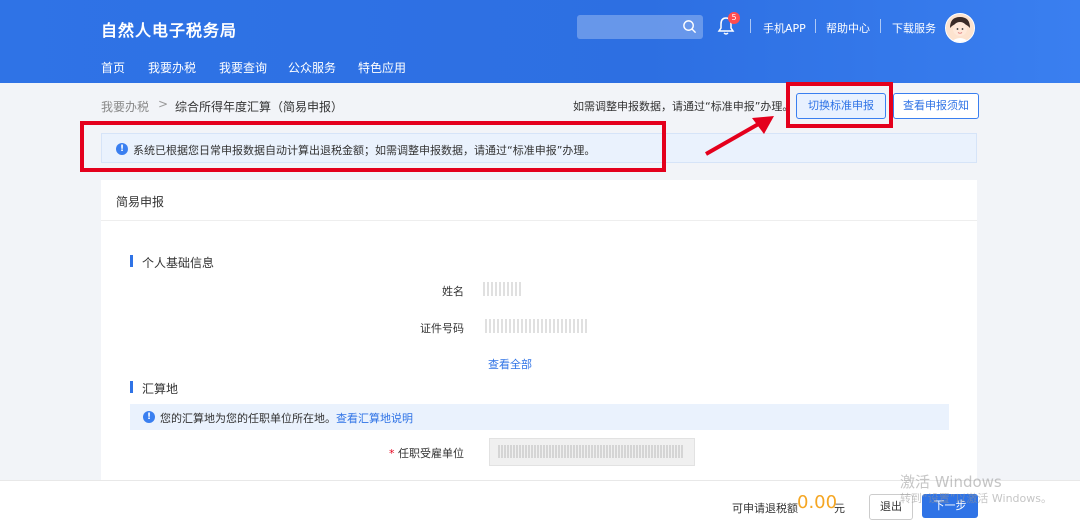 The width and height of the screenshot is (1080, 528). Describe the element at coordinates (382, 67) in the screenshot. I see `nav-featured-apps: 特色应用` at that location.